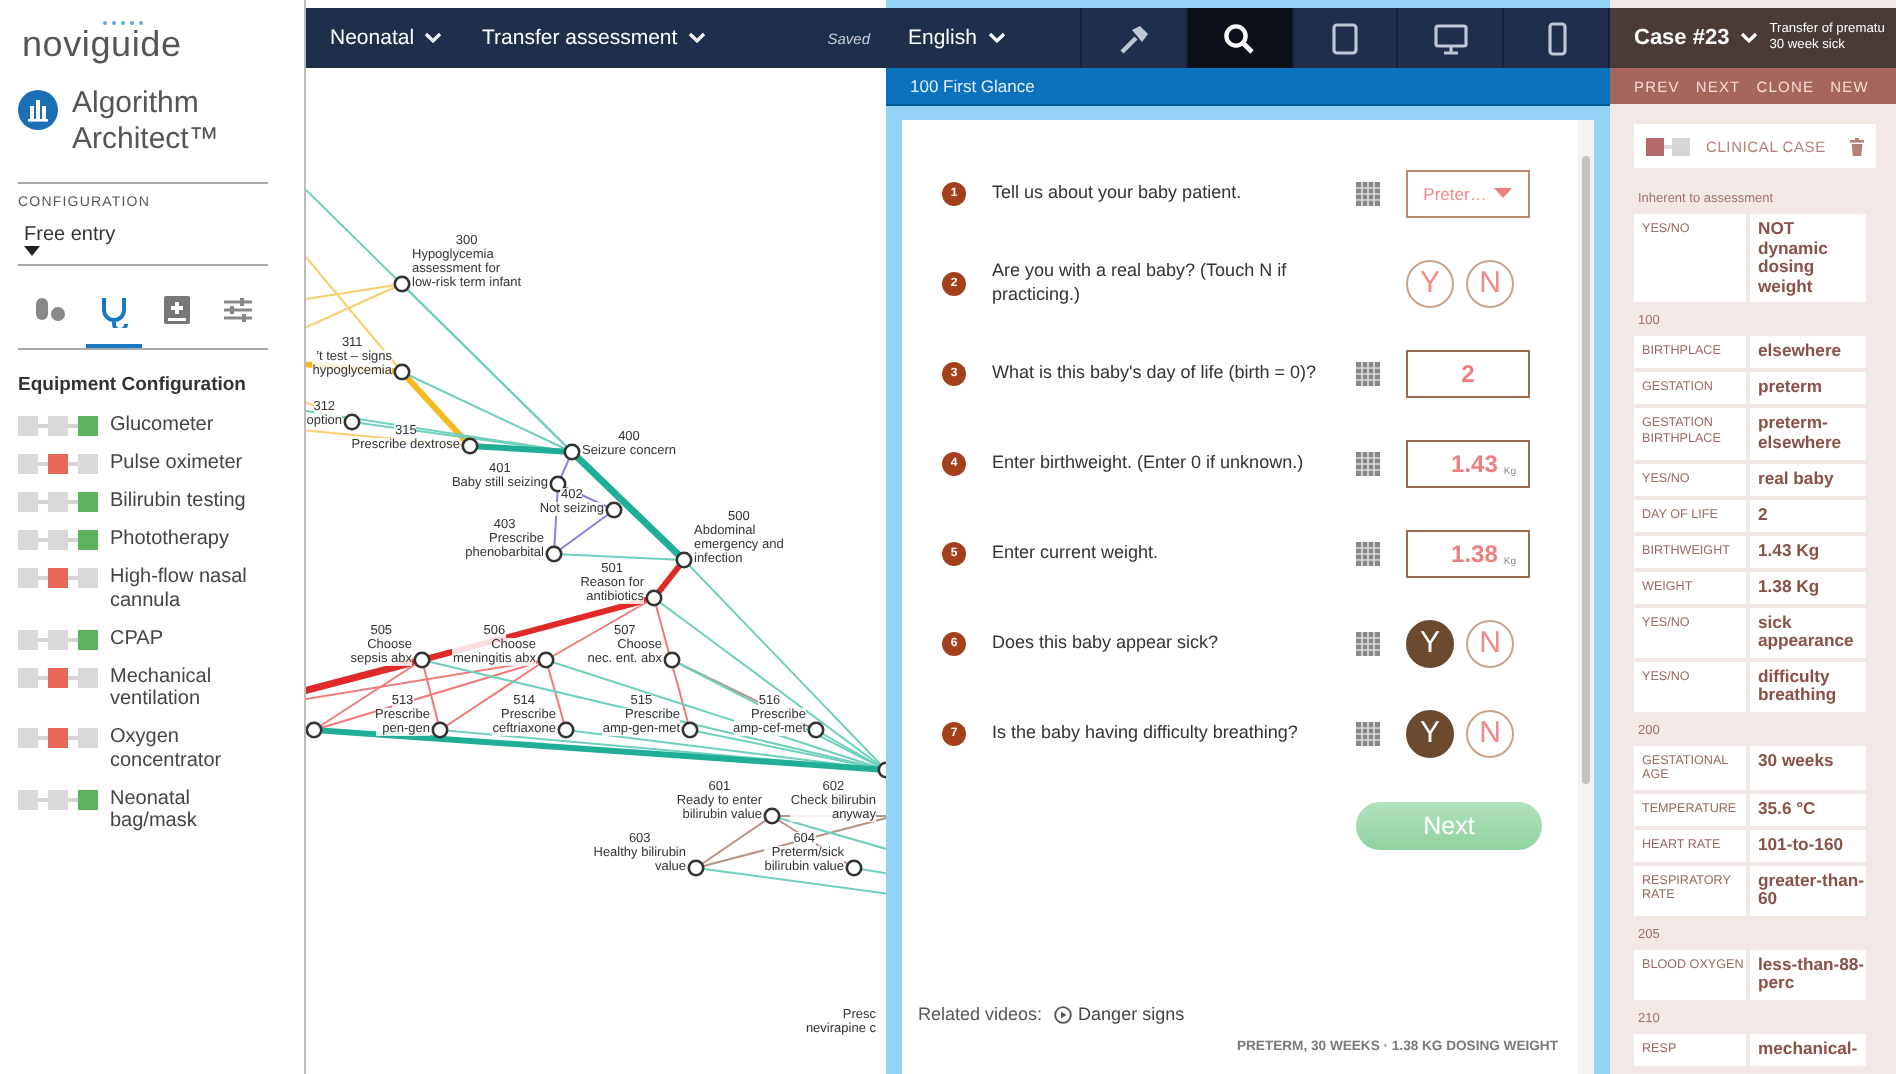 Image resolution: width=1896 pixels, height=1074 pixels. I want to click on section-heading: Equipment Configuration, so click(133, 385).